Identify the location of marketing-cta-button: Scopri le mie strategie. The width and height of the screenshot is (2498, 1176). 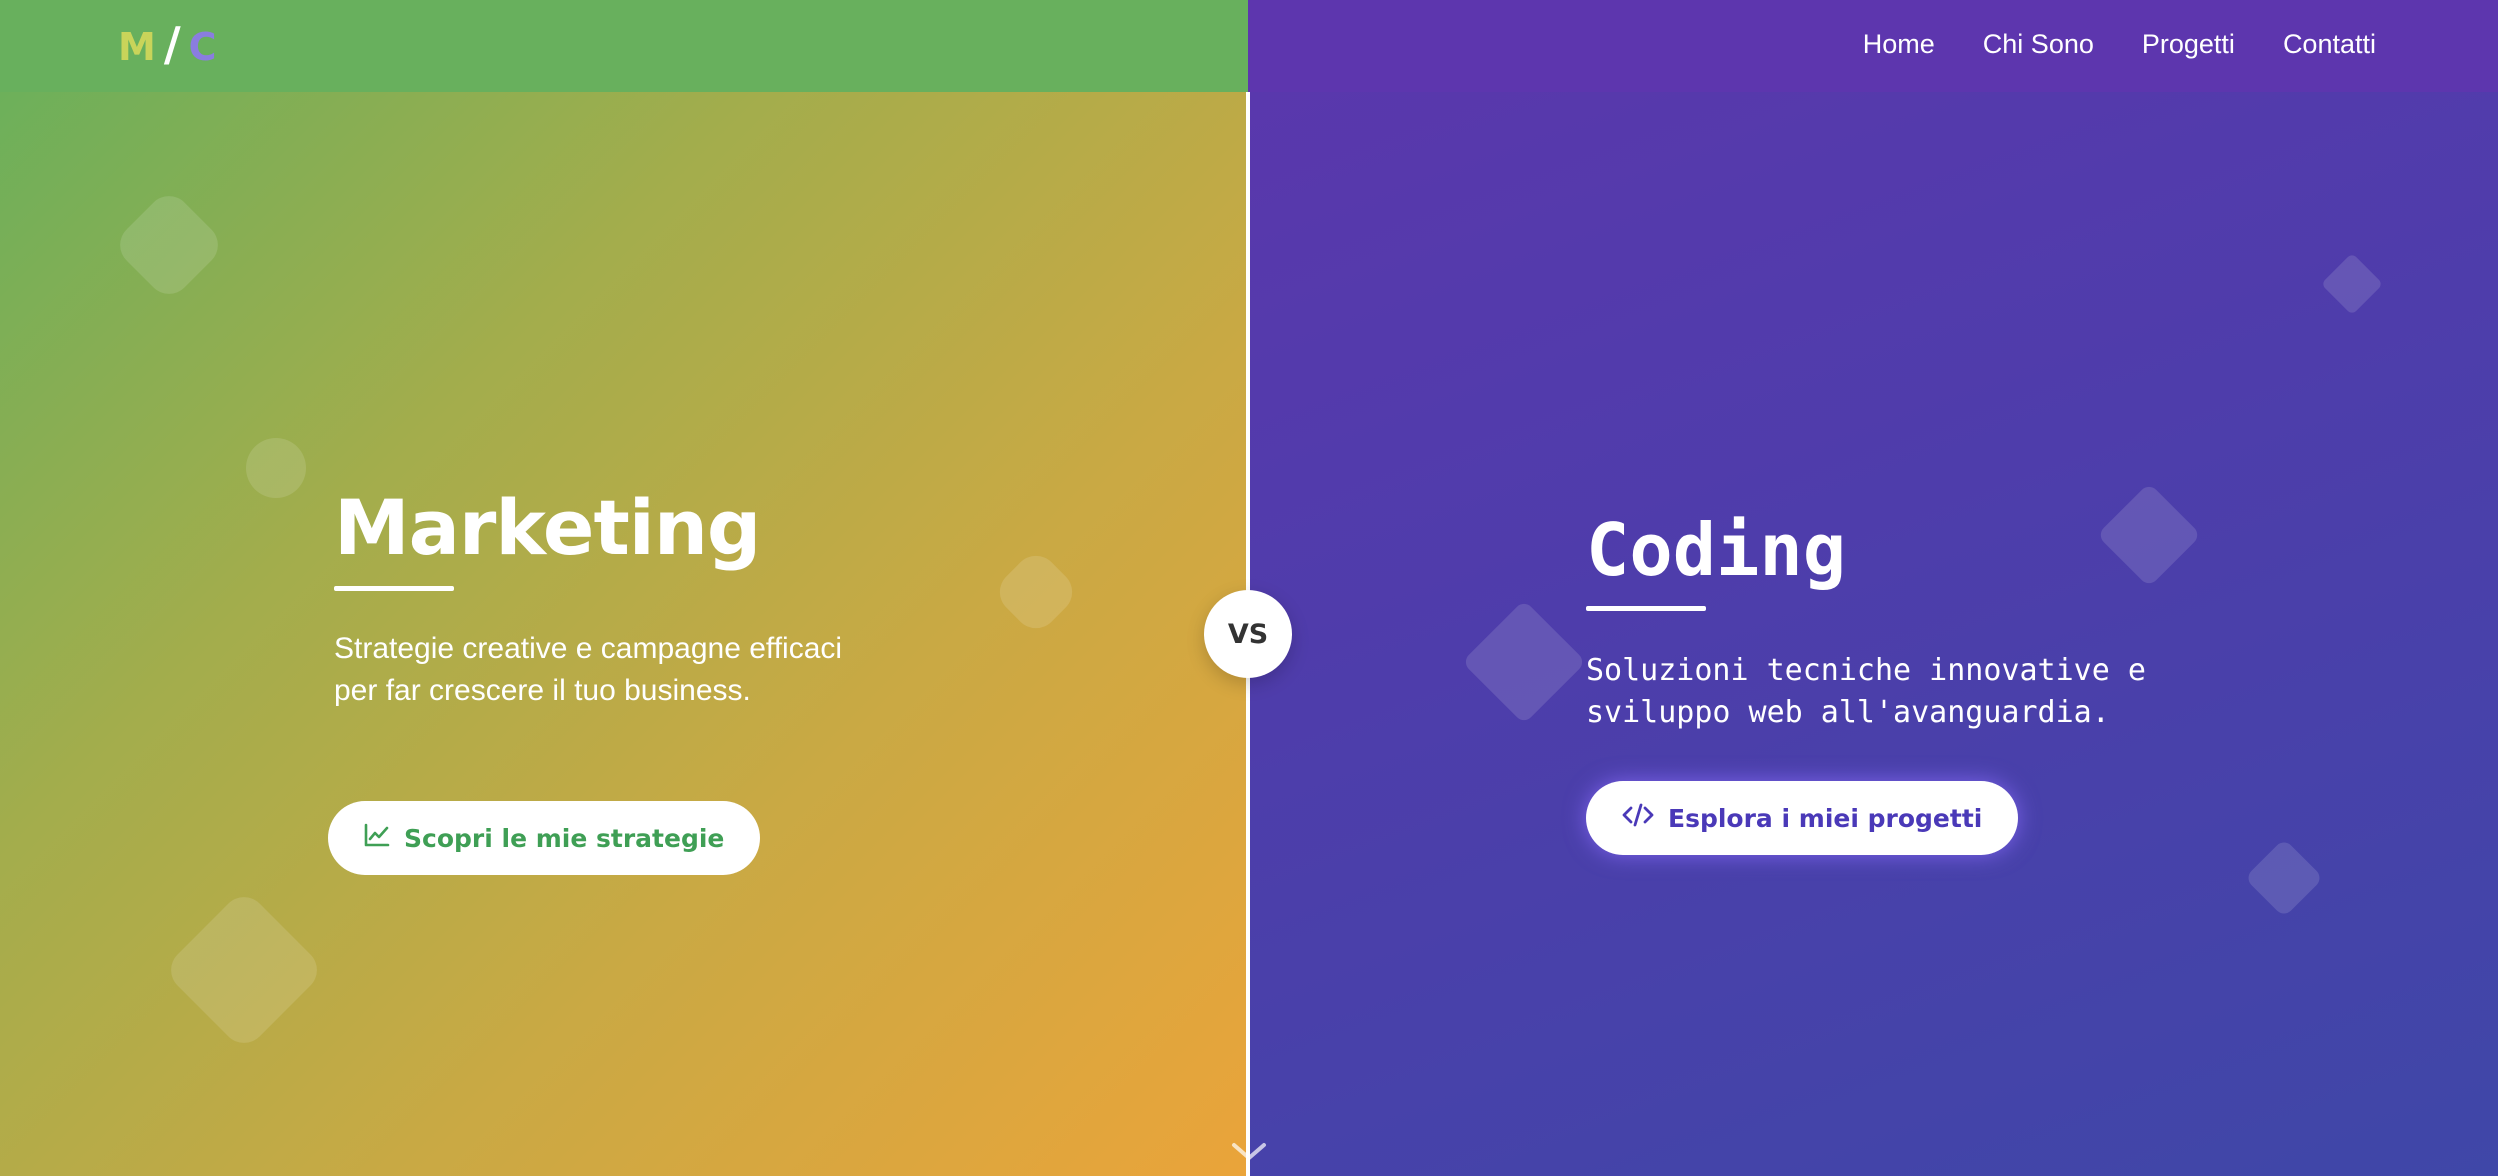
(544, 838).